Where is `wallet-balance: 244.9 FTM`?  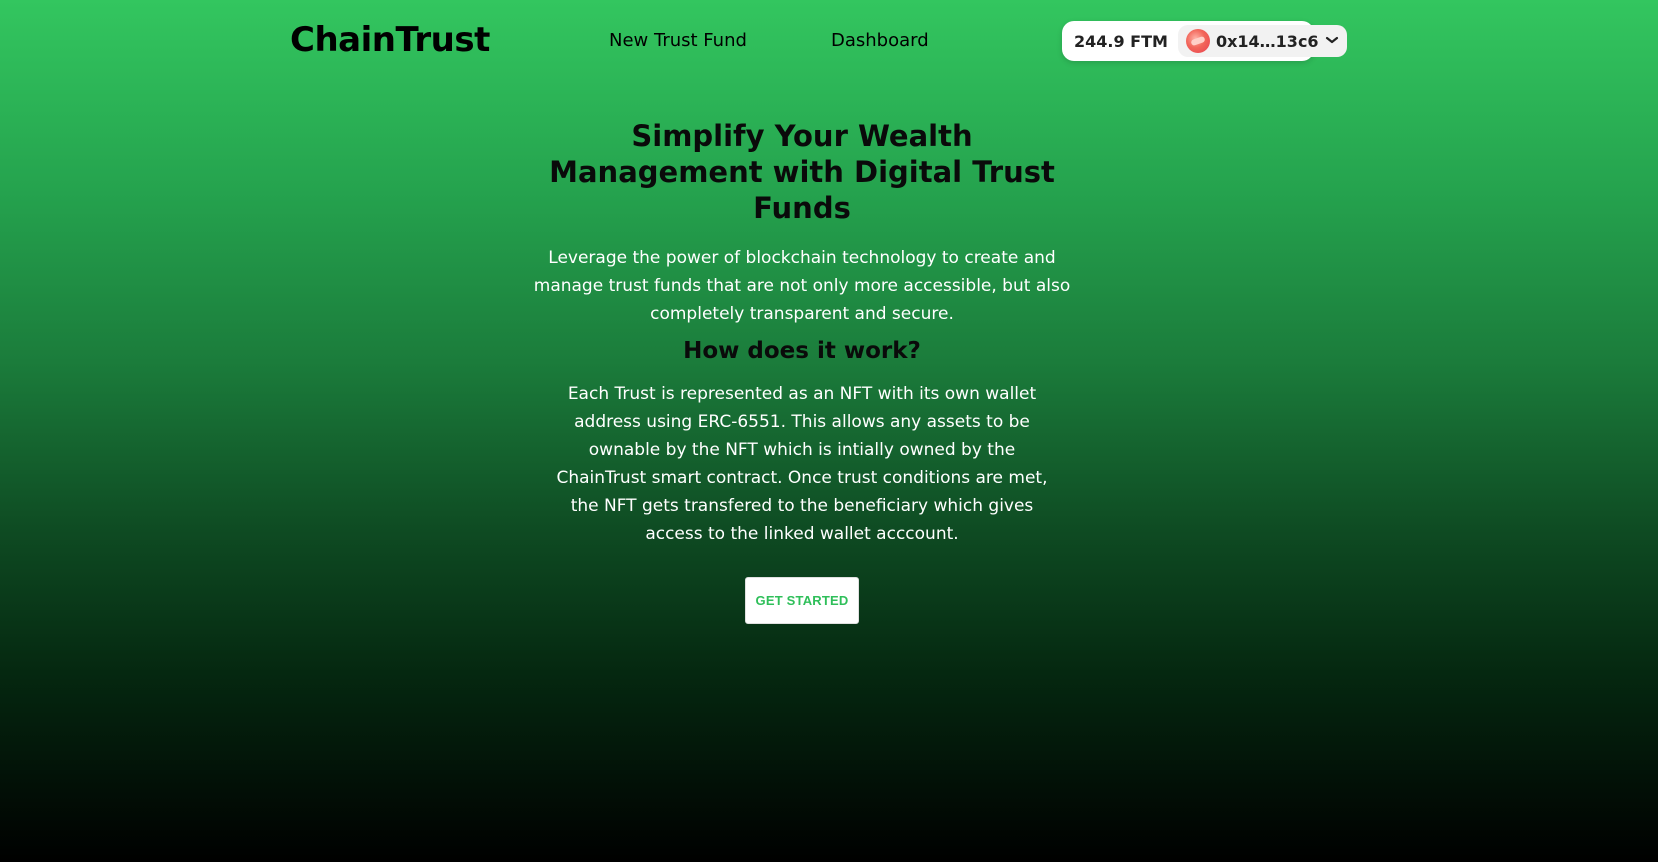
wallet-balance: 244.9 FTM is located at coordinates (1121, 41).